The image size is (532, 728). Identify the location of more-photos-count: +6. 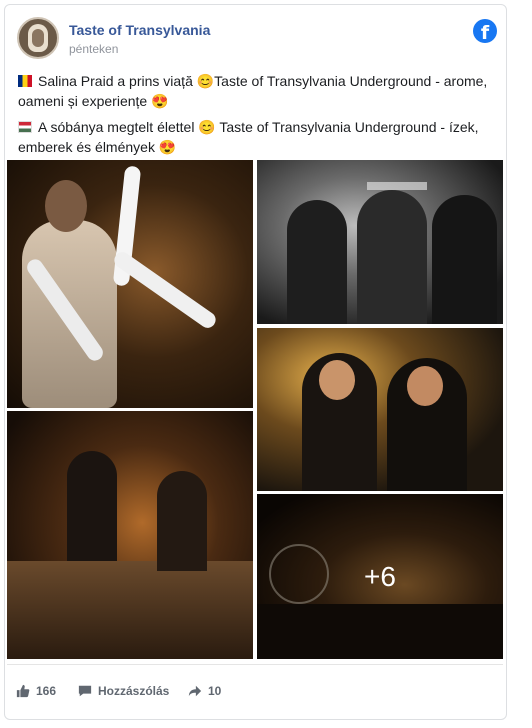
(380, 576).